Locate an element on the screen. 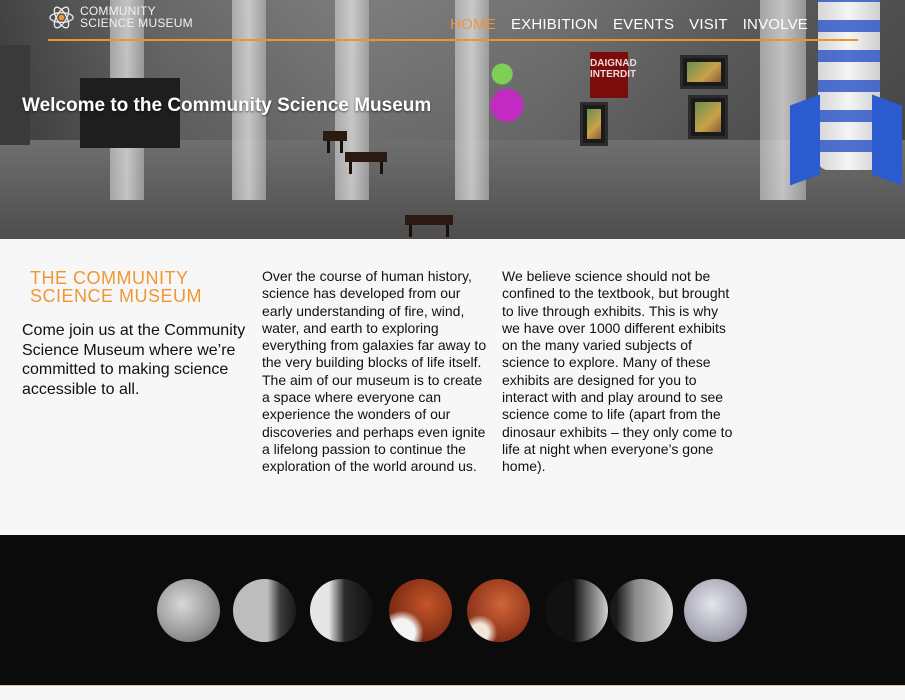 The height and width of the screenshot is (700, 905). nav-visit: VISIT is located at coordinates (708, 24).